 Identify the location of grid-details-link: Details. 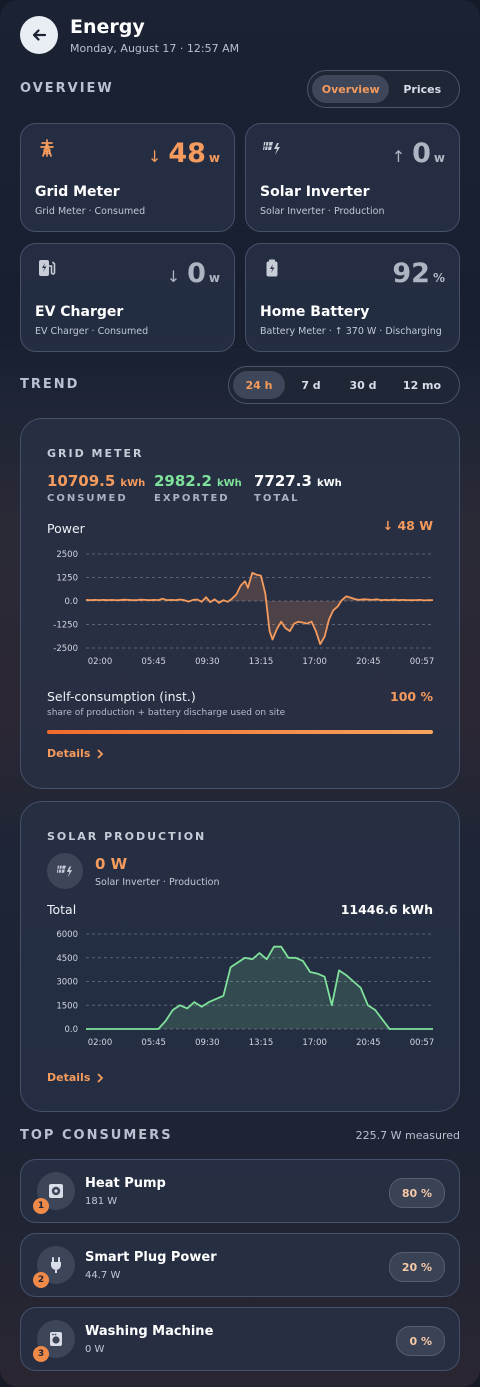
(75, 753).